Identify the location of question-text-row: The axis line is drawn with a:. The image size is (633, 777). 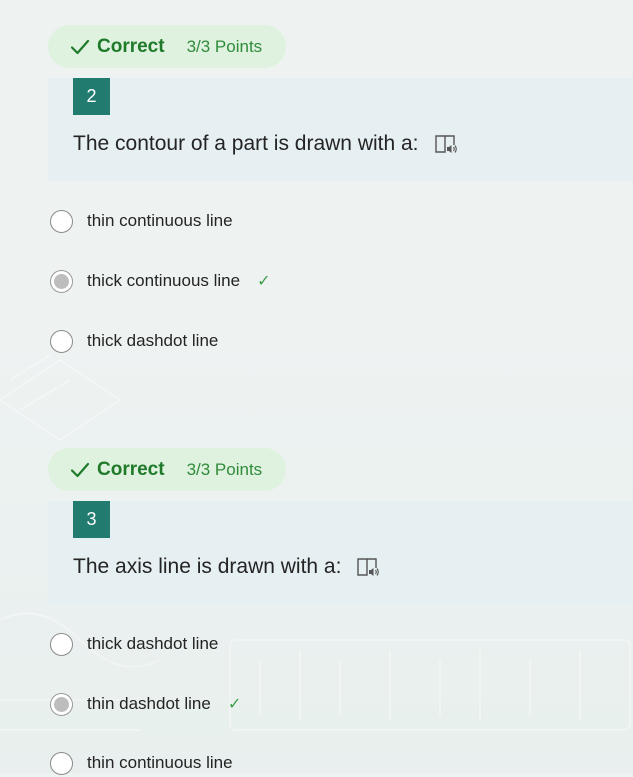
(226, 567).